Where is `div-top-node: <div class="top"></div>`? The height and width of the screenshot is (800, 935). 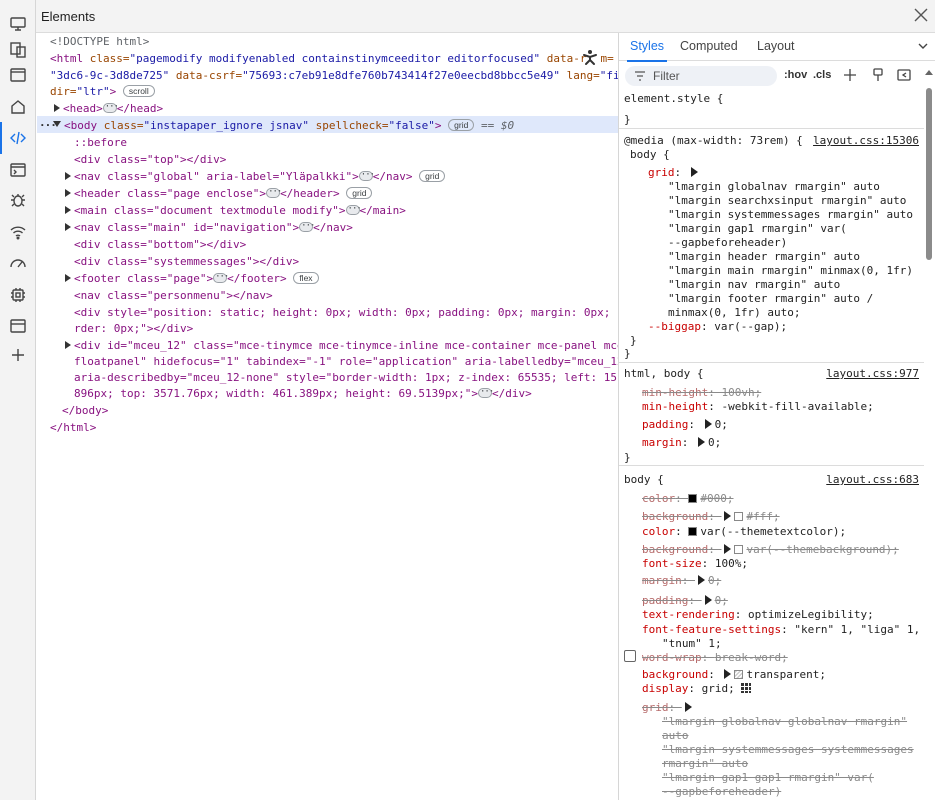 div-top-node: <div class="top"></div> is located at coordinates (150, 159).